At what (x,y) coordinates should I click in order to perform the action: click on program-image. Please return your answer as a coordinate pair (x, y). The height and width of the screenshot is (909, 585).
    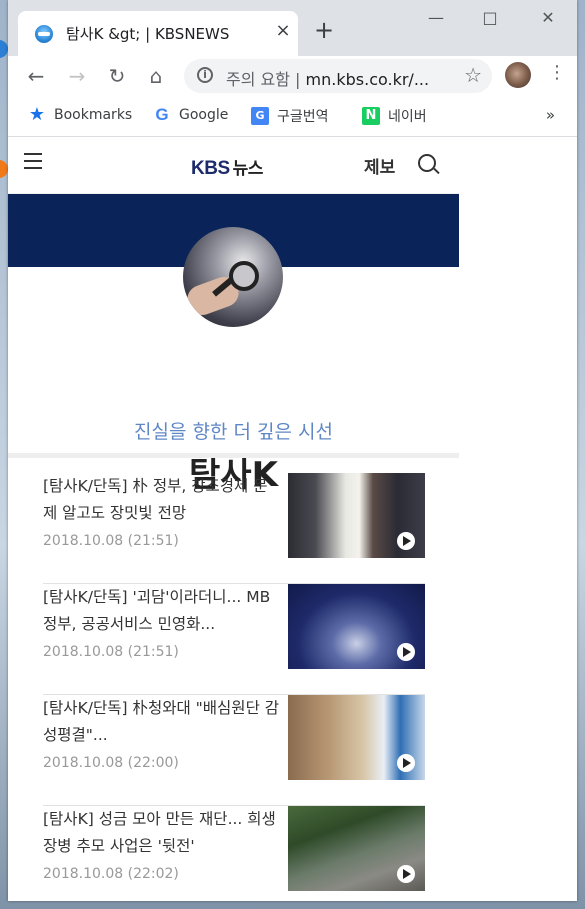
    Looking at the image, I should click on (233, 277).